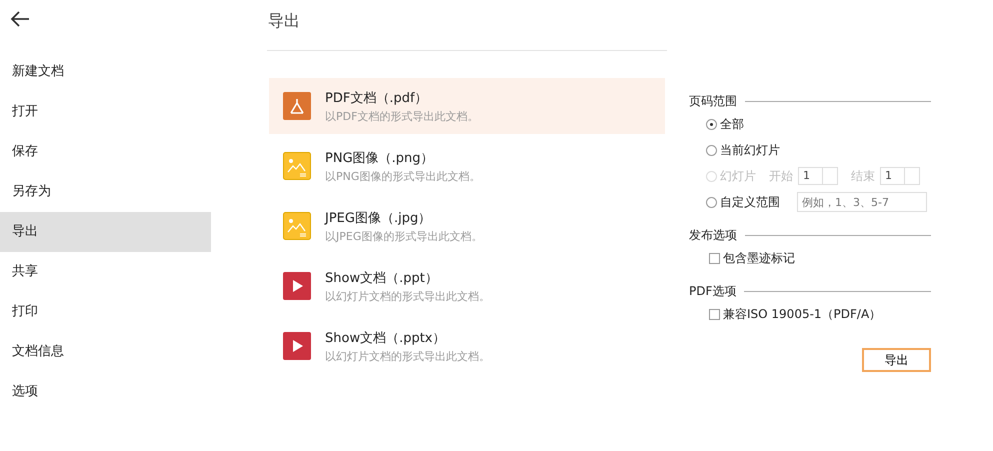  What do you see at coordinates (732, 124) in the screenshot?
I see `radio-label: 全部` at bounding box center [732, 124].